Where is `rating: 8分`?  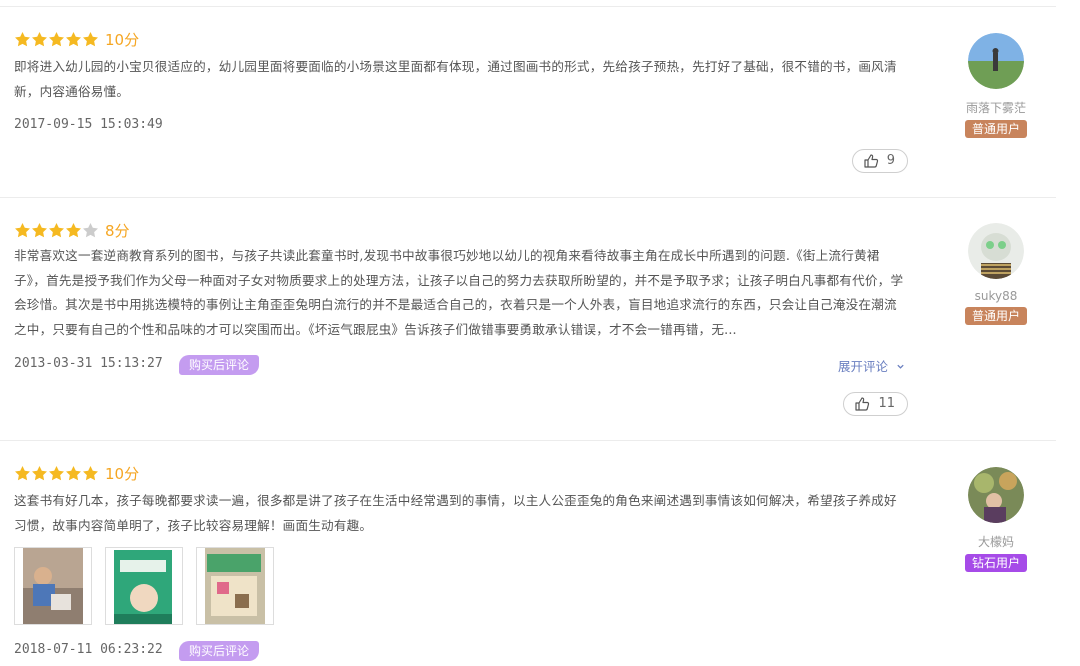
rating: 8分 is located at coordinates (72, 230).